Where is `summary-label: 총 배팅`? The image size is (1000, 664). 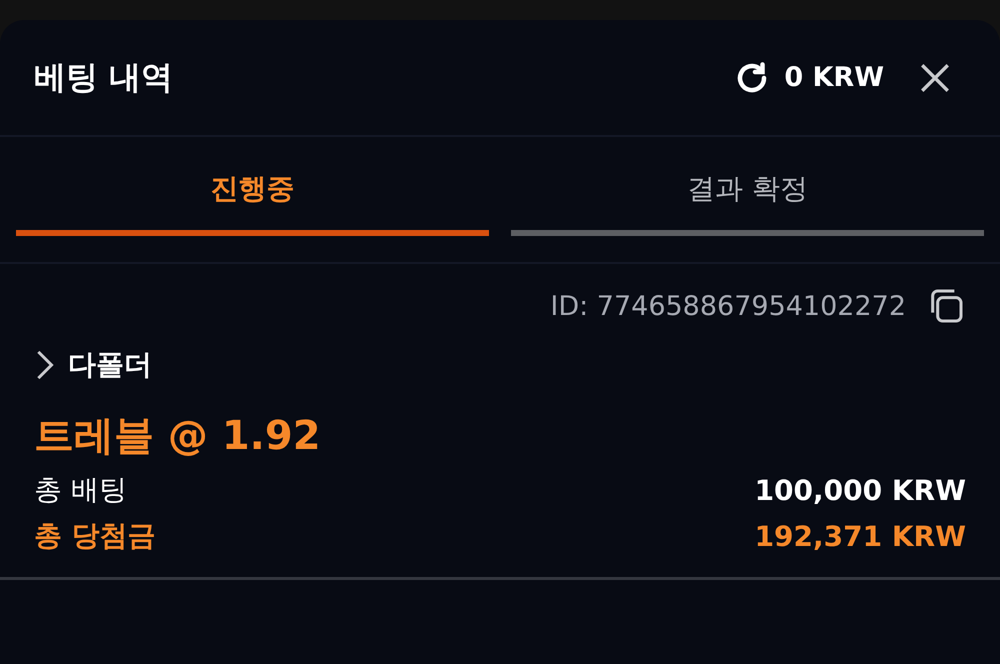 summary-label: 총 배팅 is located at coordinates (80, 490).